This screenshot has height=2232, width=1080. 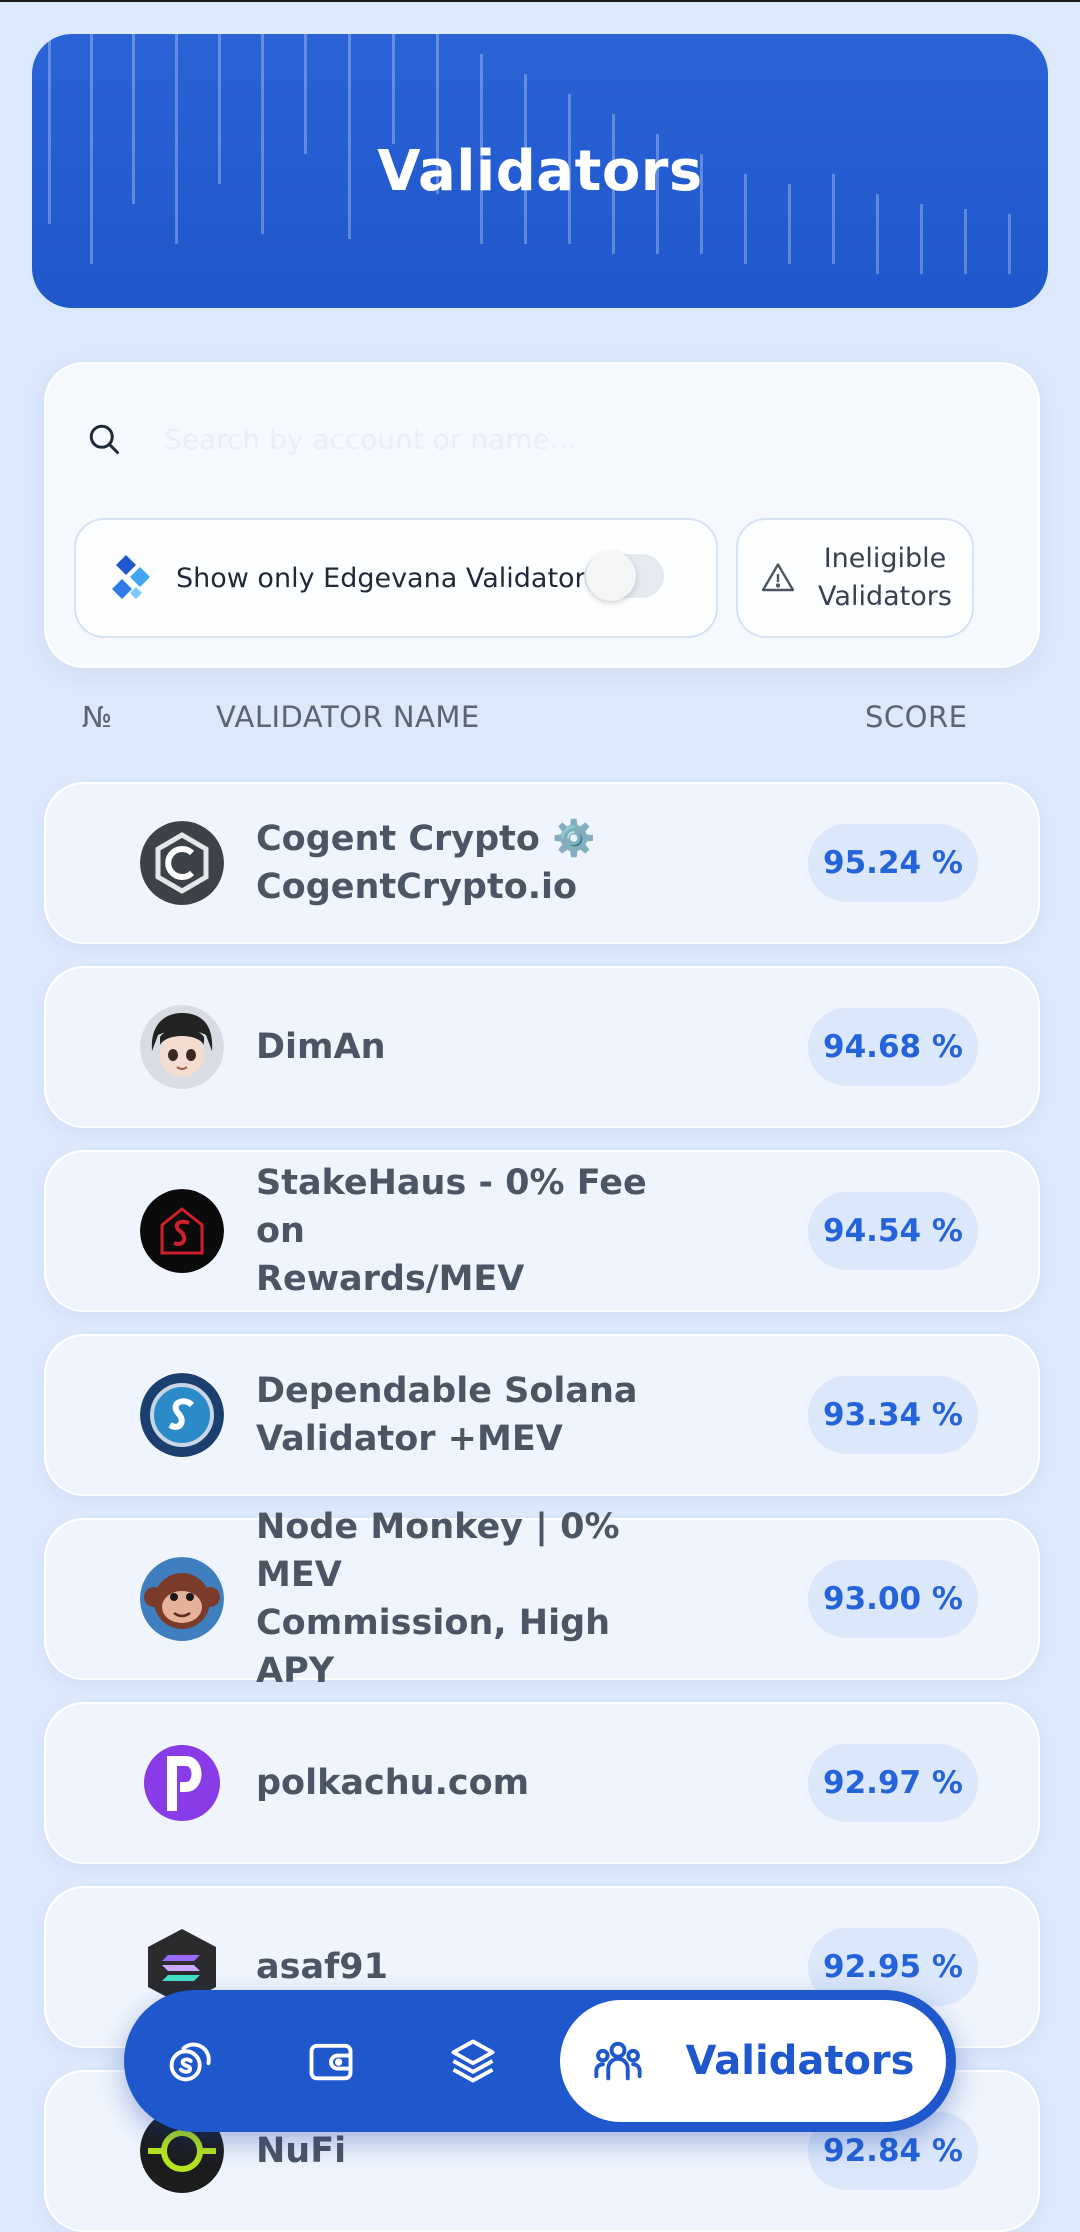 What do you see at coordinates (916, 717) in the screenshot?
I see `column-header-score: SCORE` at bounding box center [916, 717].